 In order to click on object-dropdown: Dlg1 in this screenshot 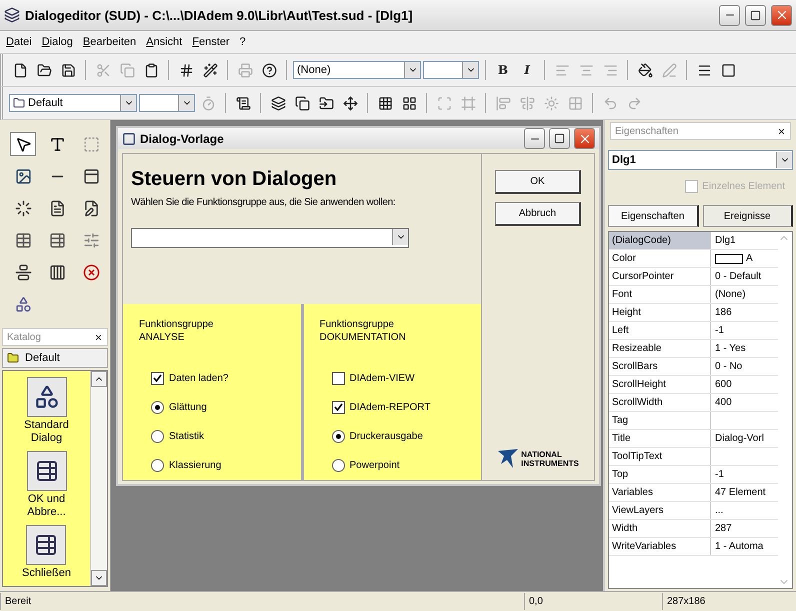, I will do `click(700, 160)`.